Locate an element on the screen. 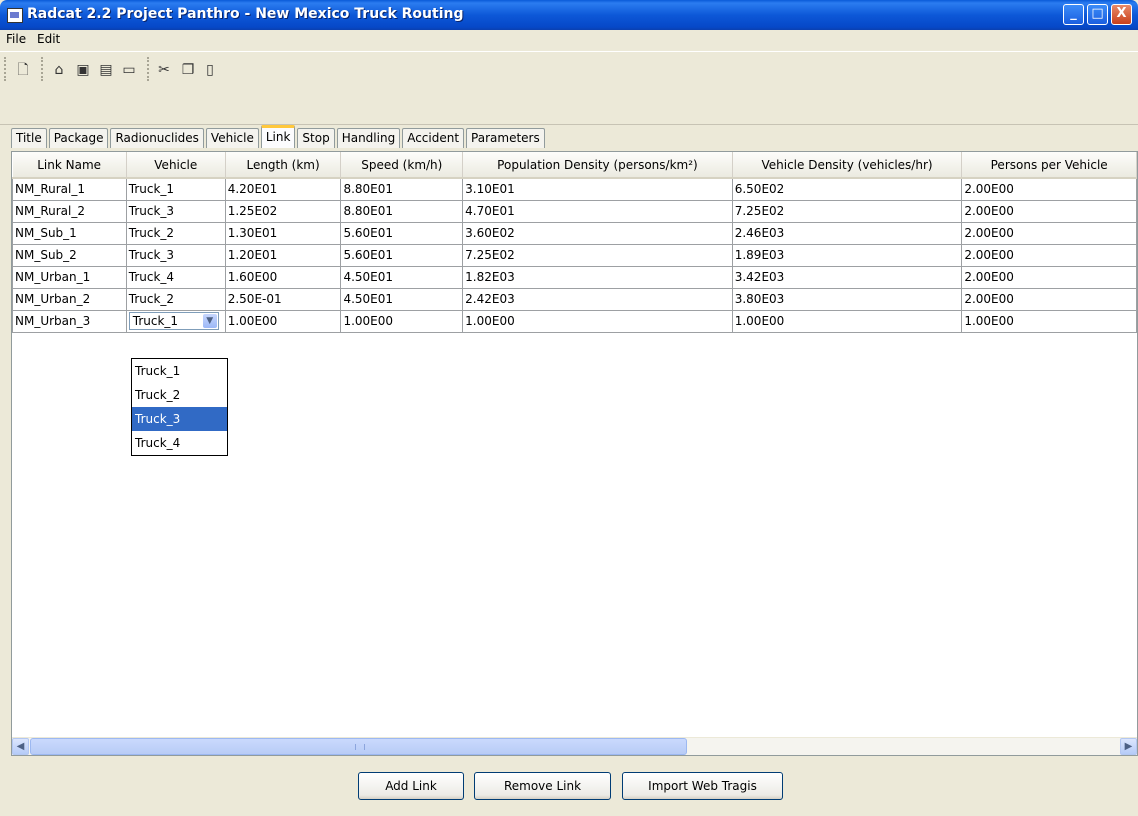 The width and height of the screenshot is (1138, 816). column-header: Population Density (persons/km²) is located at coordinates (597, 165).